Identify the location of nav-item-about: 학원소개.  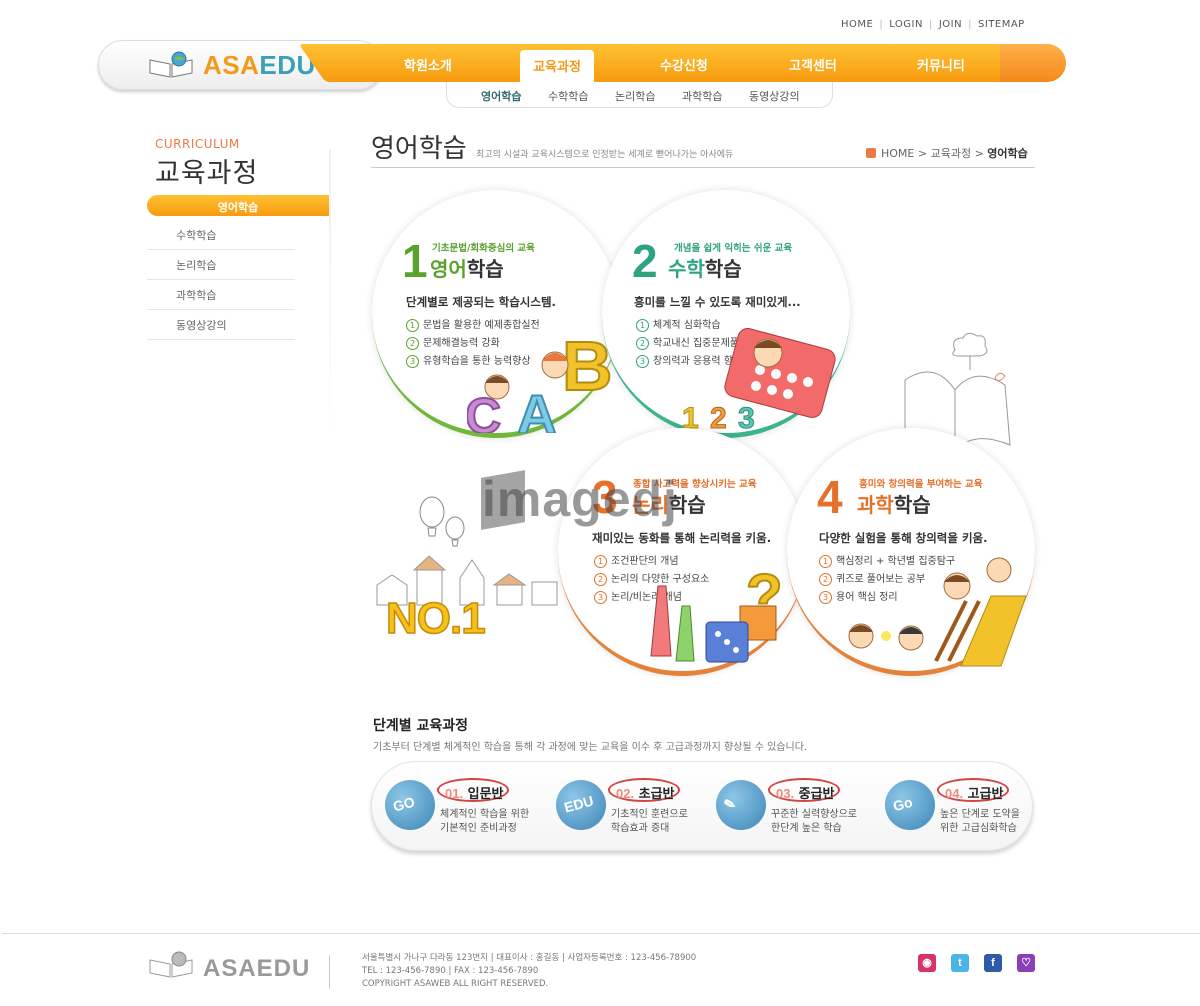
(428, 64).